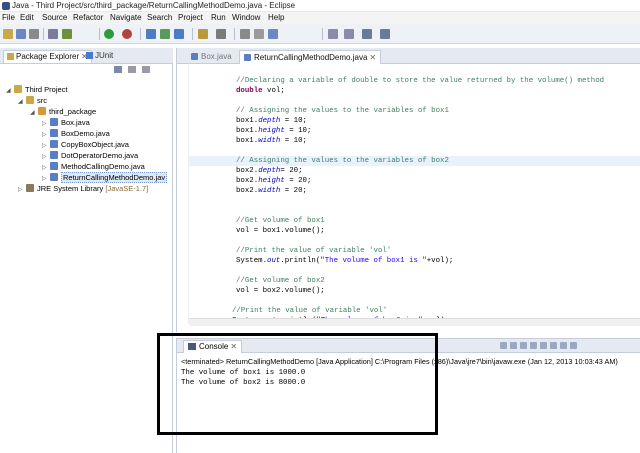  What do you see at coordinates (63, 111) in the screenshot?
I see `tree-item-package: ◢ third_package` at bounding box center [63, 111].